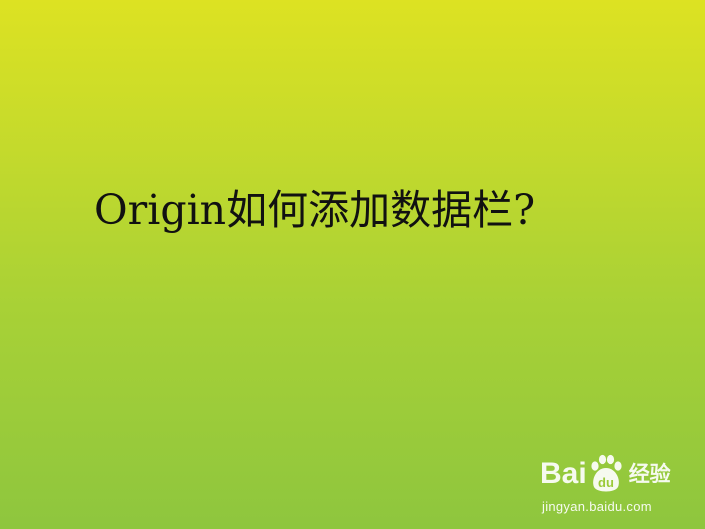  I want to click on paw-du-icon: du, so click(606, 474).